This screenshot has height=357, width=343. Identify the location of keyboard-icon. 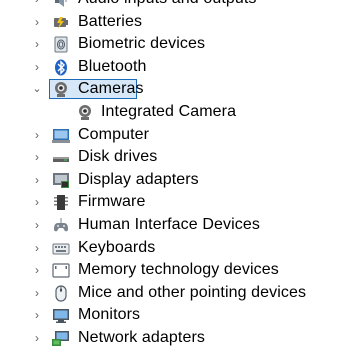
(61, 248).